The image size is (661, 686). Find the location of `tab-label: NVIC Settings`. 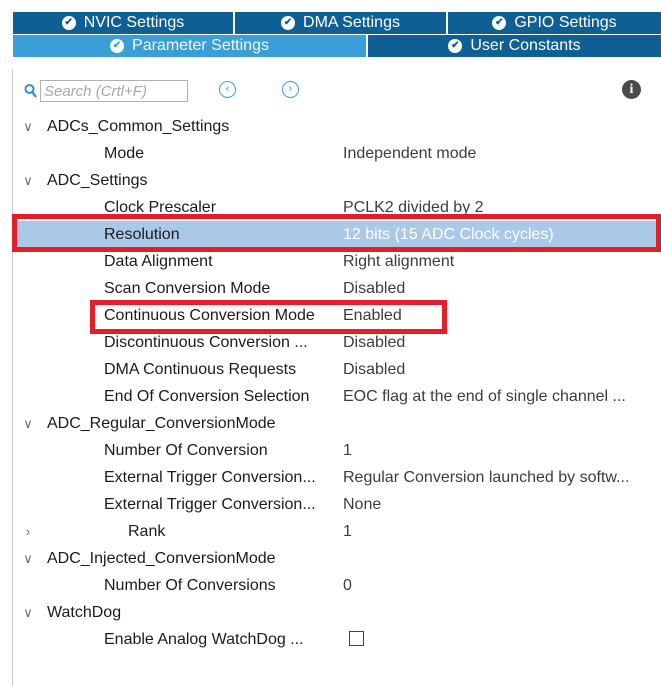

tab-label: NVIC Settings is located at coordinates (134, 22).